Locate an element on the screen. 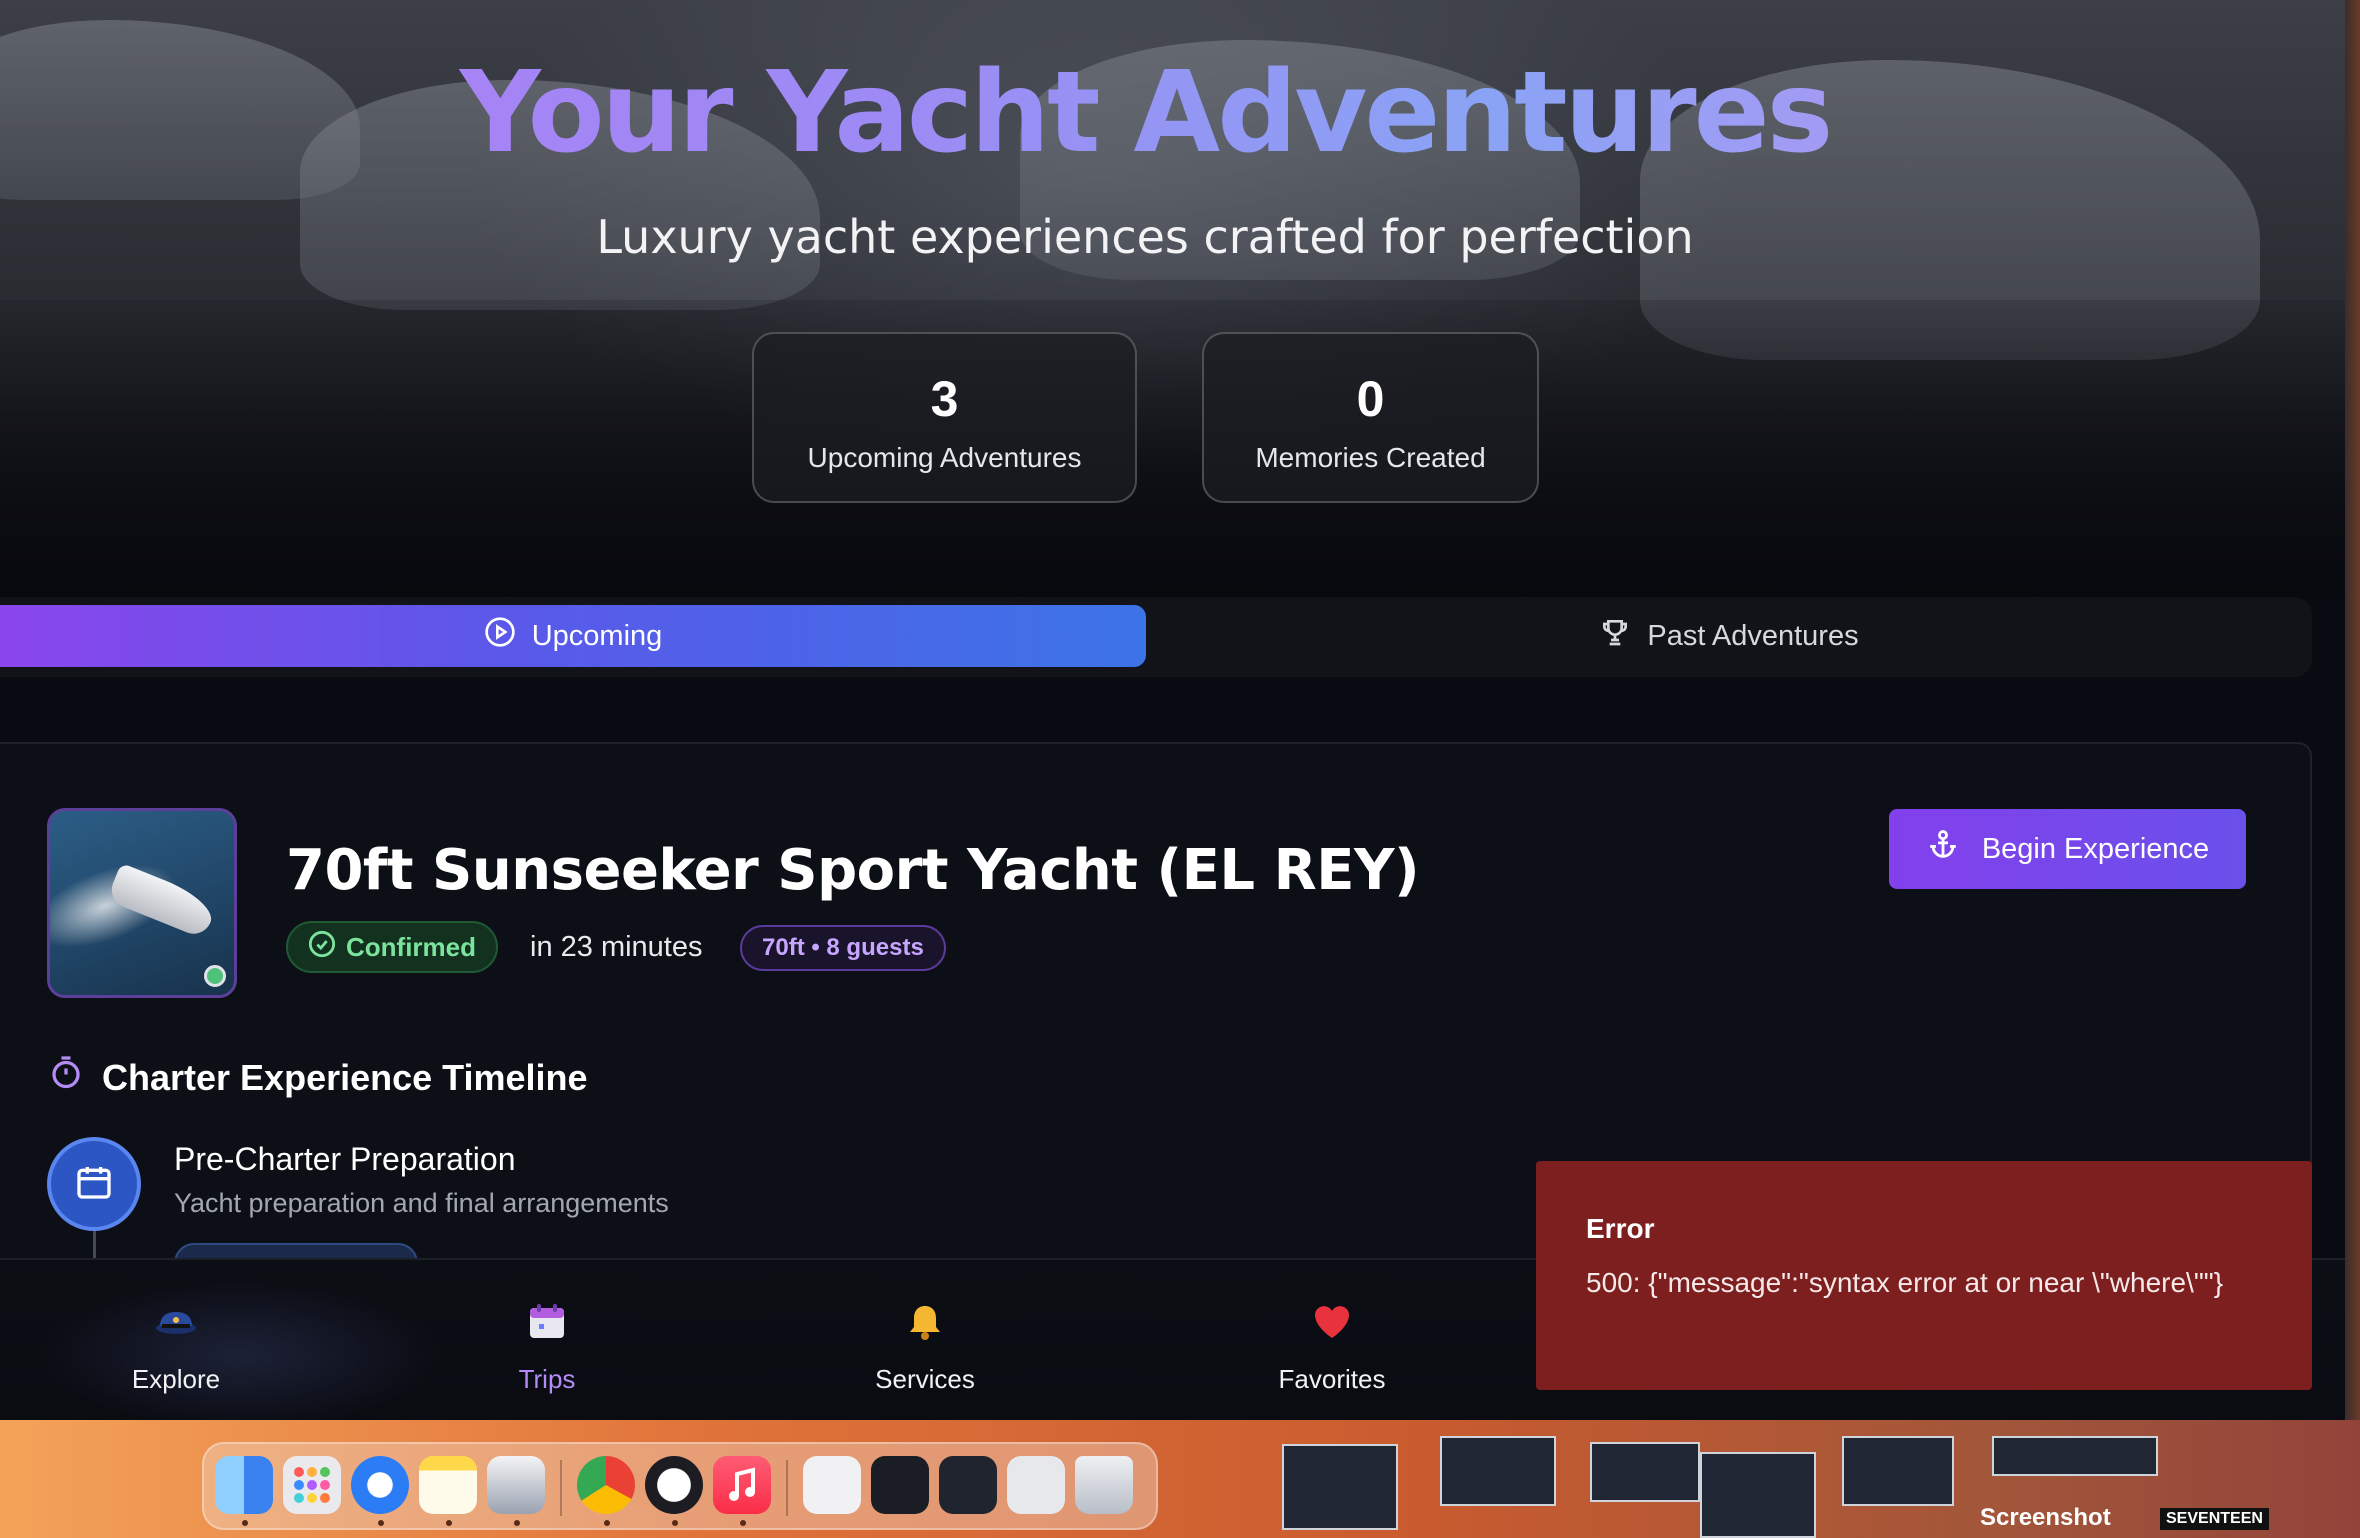  nav-label: Trips is located at coordinates (547, 1379).